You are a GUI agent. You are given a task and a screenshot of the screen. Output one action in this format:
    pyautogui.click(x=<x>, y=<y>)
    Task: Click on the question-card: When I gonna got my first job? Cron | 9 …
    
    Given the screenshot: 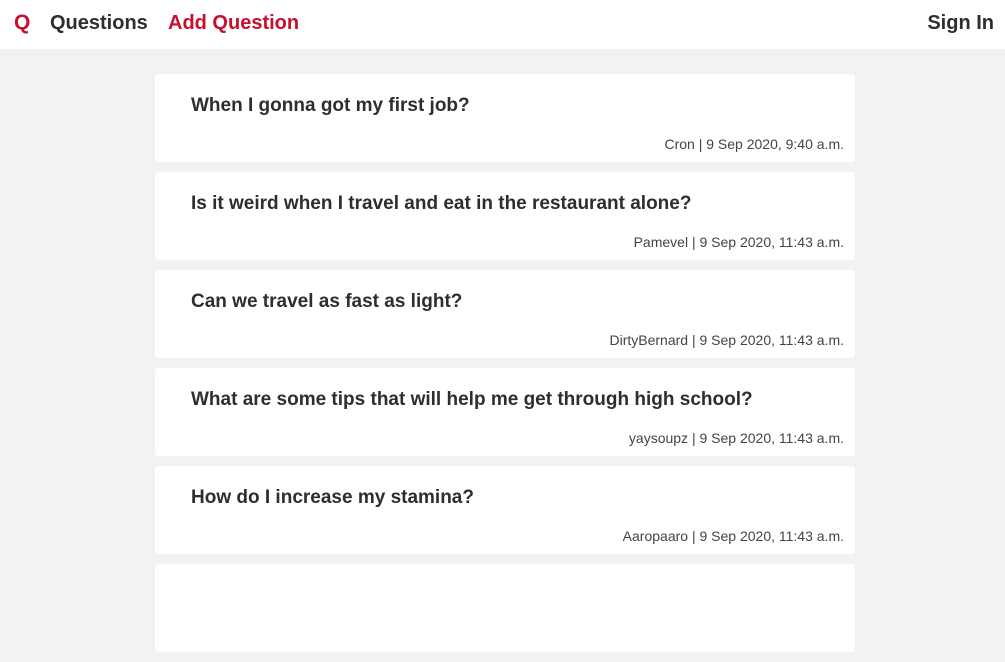 What is the action you would take?
    pyautogui.click(x=505, y=118)
    